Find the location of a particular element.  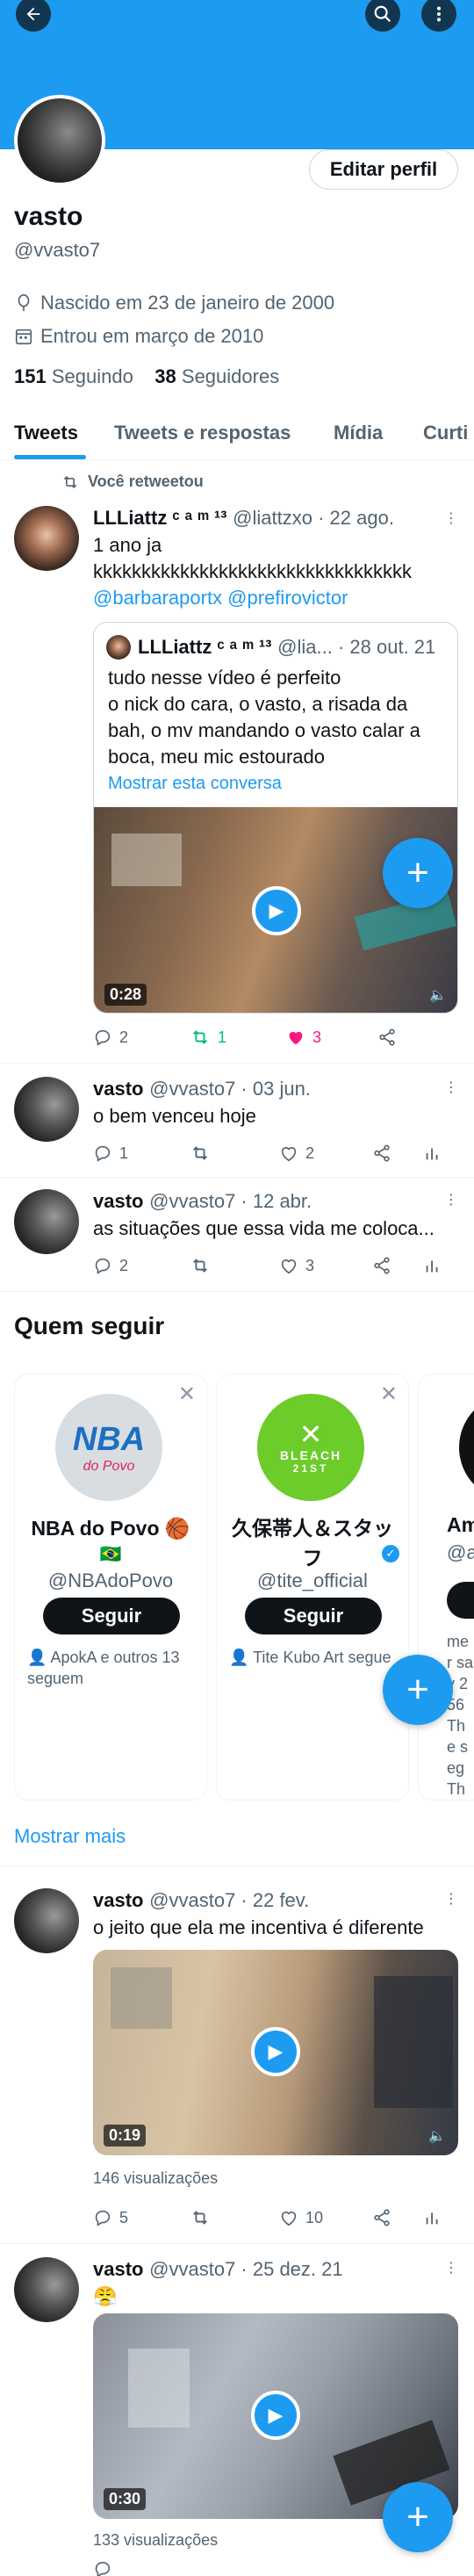

tweet-author-name: LLLiattz ᶜ ᵃ ᵐ ¹³ is located at coordinates (160, 518).